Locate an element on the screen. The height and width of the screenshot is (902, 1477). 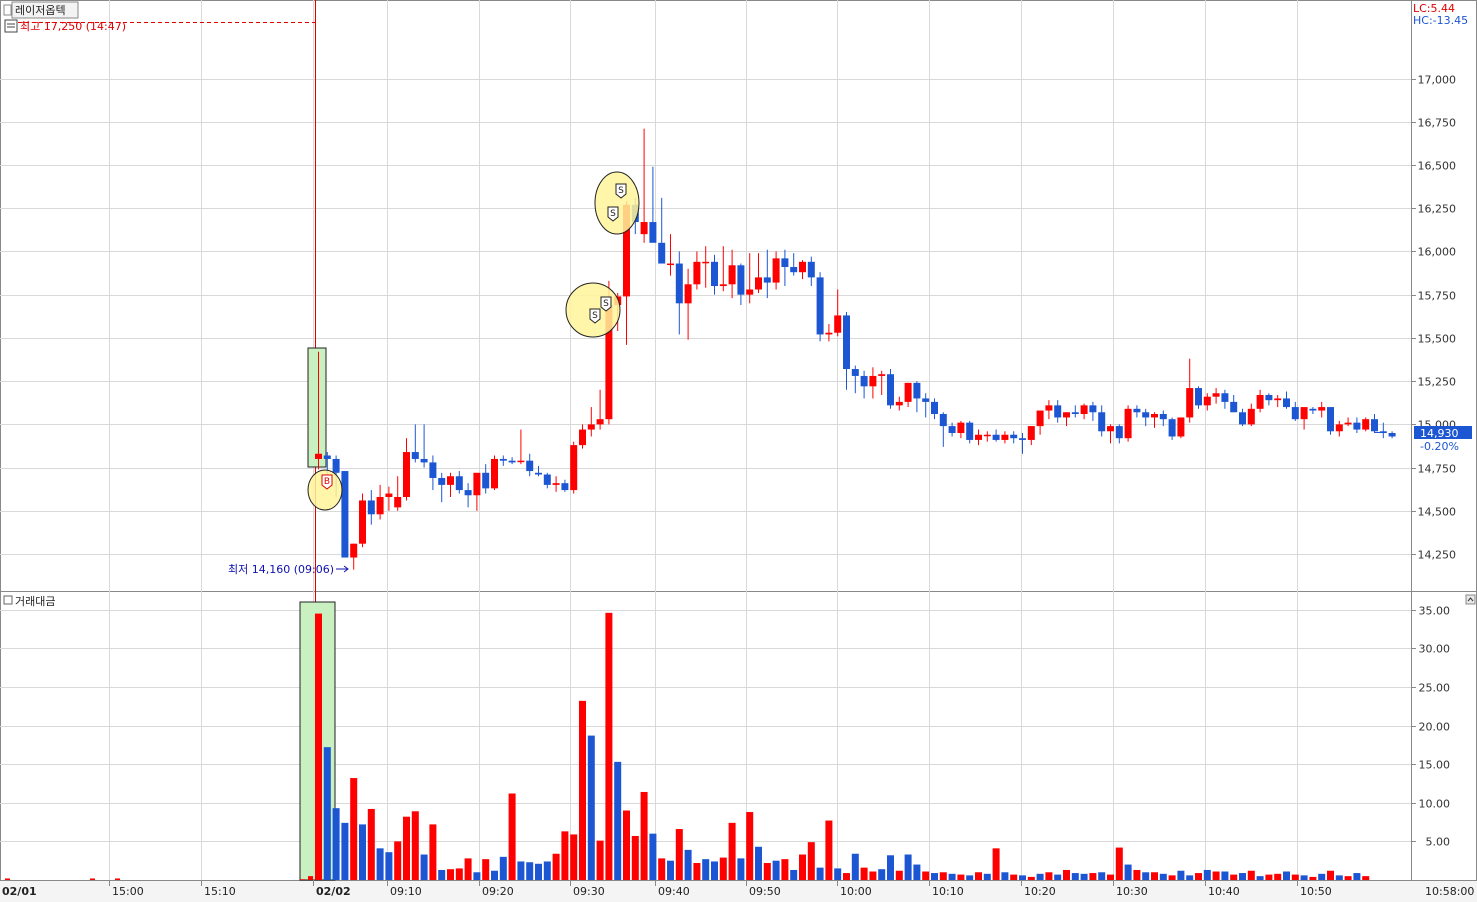
current-price: 14,930 is located at coordinates (1439, 433).